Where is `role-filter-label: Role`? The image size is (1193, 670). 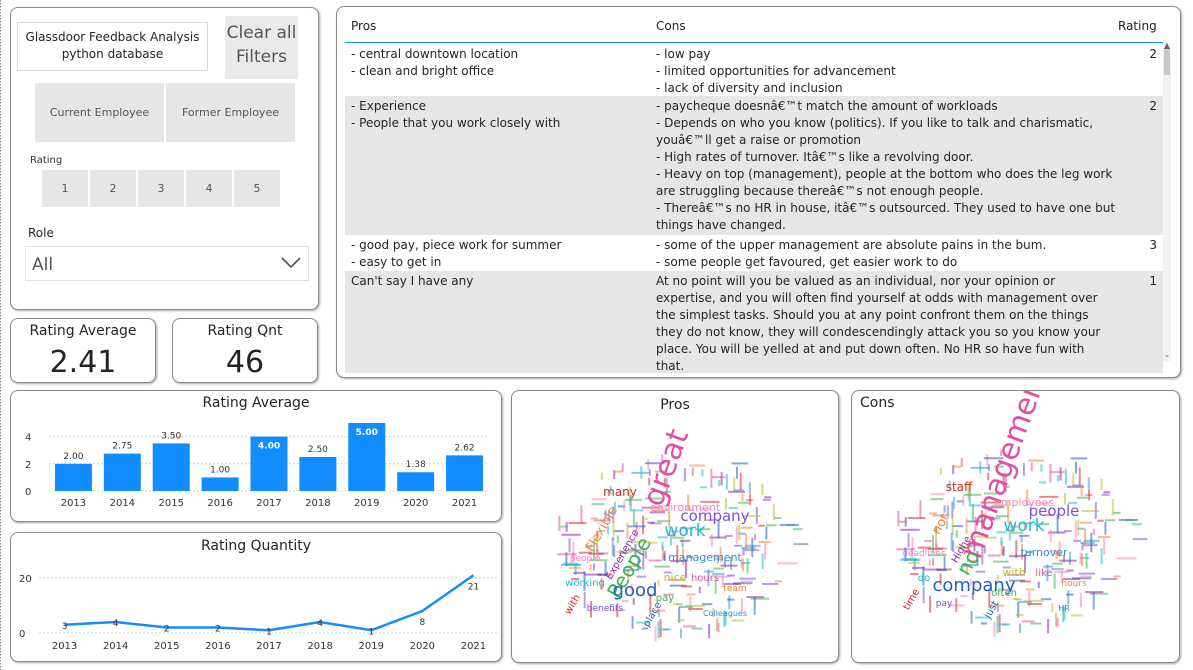 role-filter-label: Role is located at coordinates (41, 233).